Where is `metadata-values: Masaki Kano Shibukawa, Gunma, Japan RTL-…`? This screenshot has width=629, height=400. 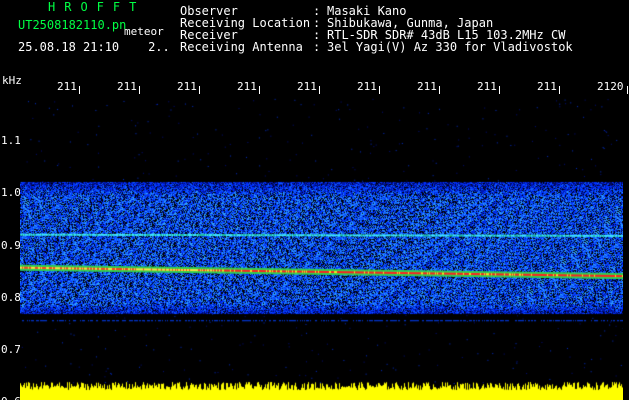
metadata-values: Masaki Kano Shibukawa, Gunma, Japan RTL-… is located at coordinates (450, 29).